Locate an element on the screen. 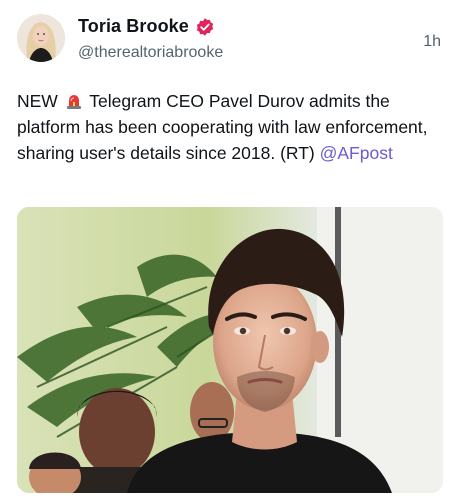  author-name-row: Toria Brooke is located at coordinates (146, 26).